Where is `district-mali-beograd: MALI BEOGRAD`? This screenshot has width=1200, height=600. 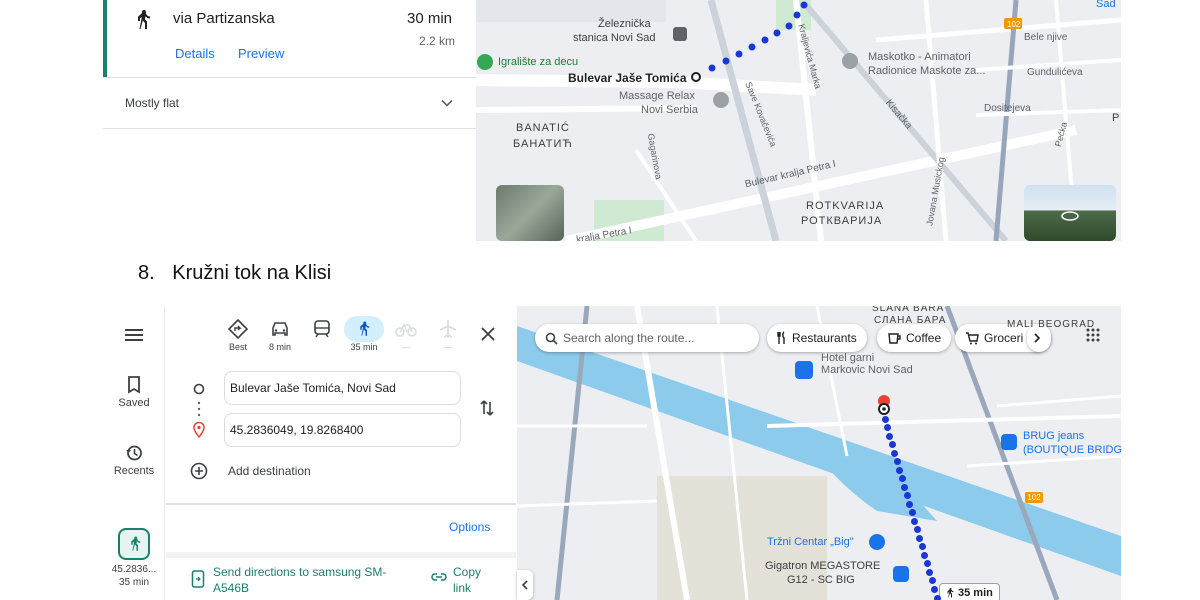 district-mali-beograd: MALI BEOGRAD is located at coordinates (1051, 324).